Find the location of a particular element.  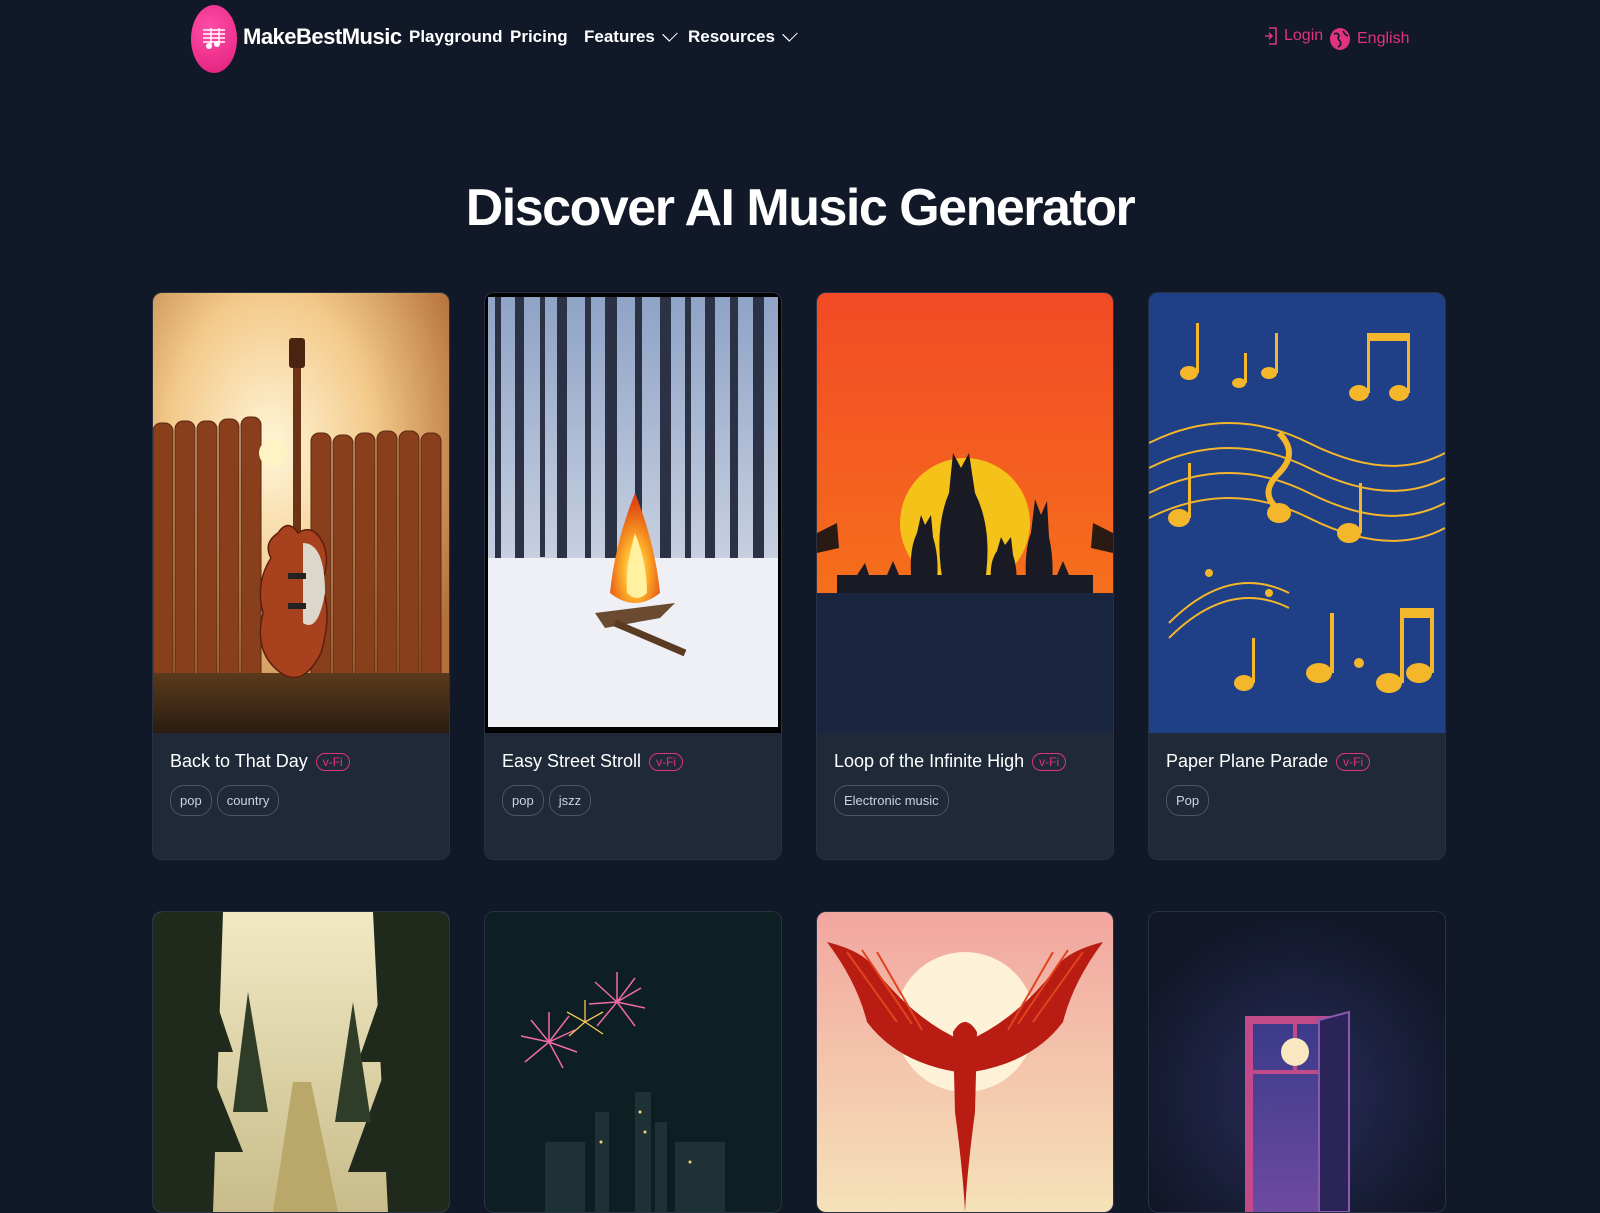

nav-resources: Resources is located at coordinates (743, 36).